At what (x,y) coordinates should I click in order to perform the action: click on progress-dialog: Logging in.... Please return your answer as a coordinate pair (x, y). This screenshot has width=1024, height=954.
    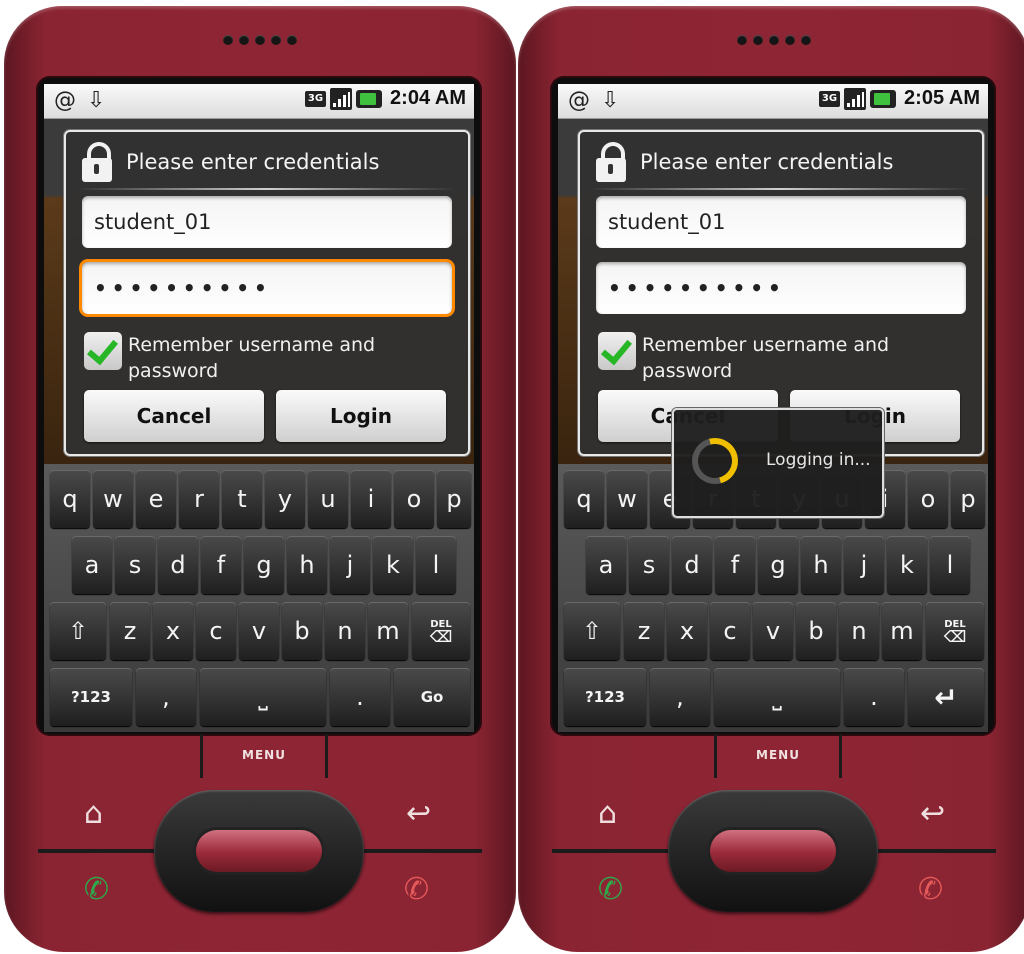
    Looking at the image, I should click on (778, 463).